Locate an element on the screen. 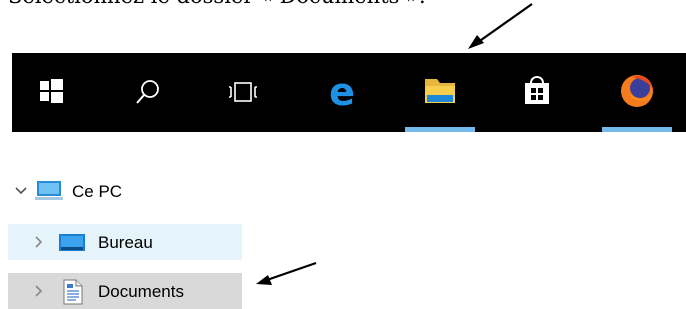  task-view-icon is located at coordinates (243, 92).